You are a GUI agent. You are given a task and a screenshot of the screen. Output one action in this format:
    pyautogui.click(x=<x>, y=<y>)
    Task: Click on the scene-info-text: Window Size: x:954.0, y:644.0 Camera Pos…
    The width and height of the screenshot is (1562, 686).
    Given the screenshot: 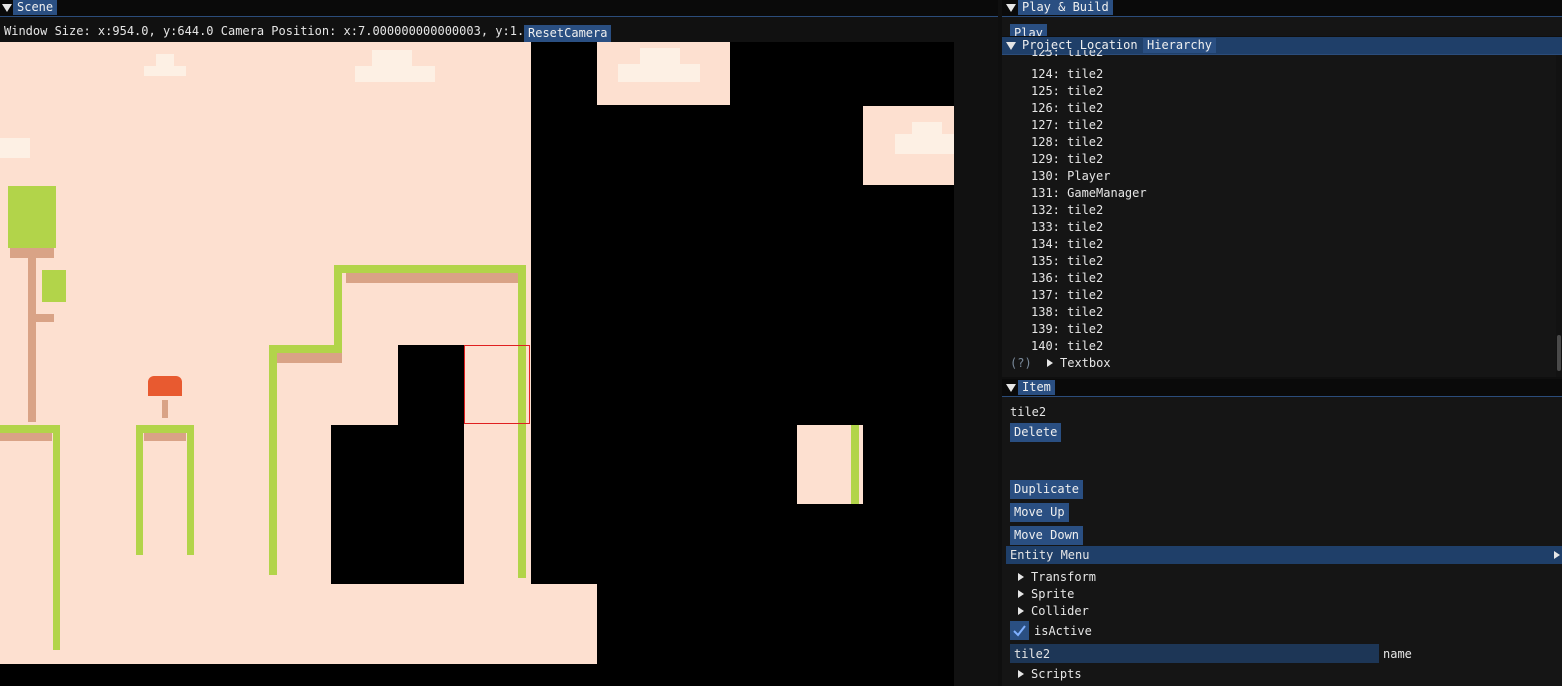 What is the action you would take?
    pyautogui.click(x=268, y=31)
    